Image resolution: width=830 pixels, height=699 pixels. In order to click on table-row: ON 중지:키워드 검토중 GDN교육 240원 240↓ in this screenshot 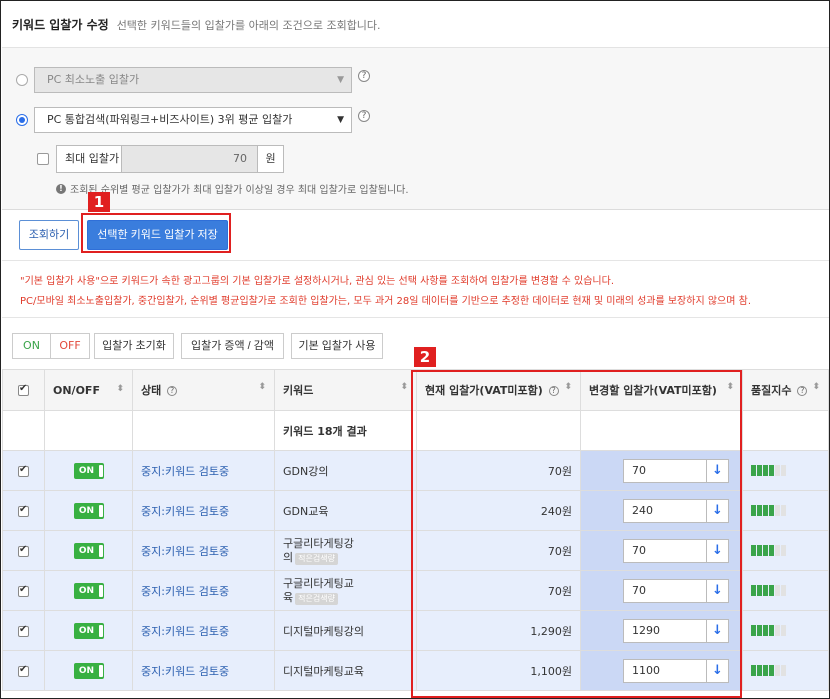, I will do `click(415, 510)`.